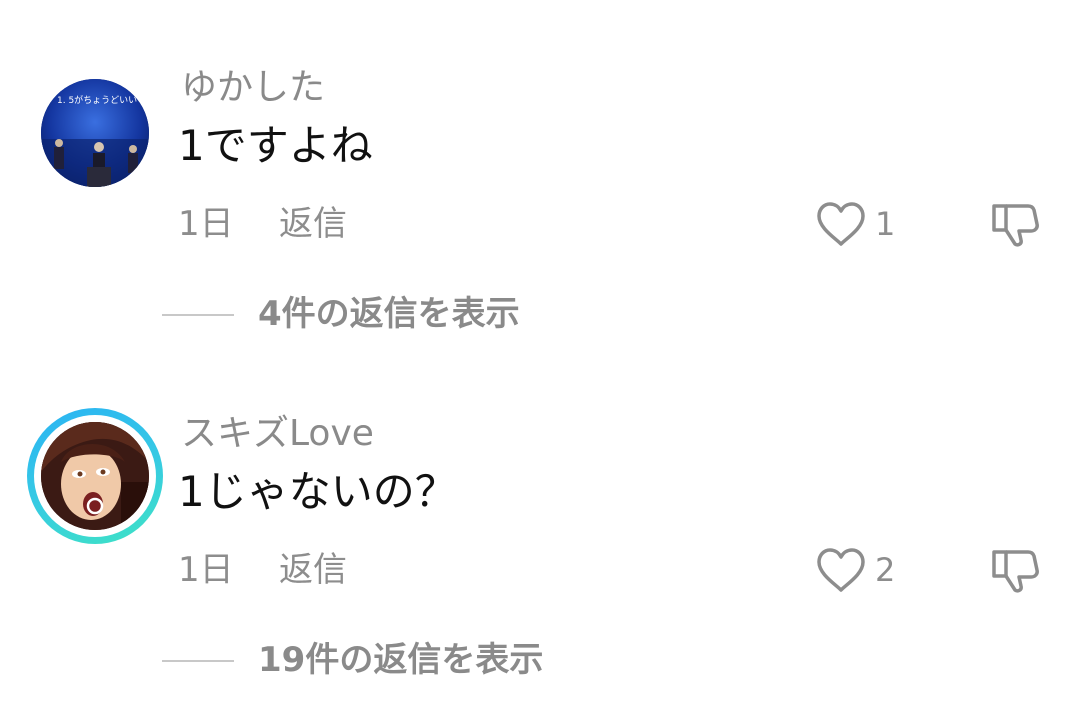  I want to click on username: ゆかした, so click(253, 88).